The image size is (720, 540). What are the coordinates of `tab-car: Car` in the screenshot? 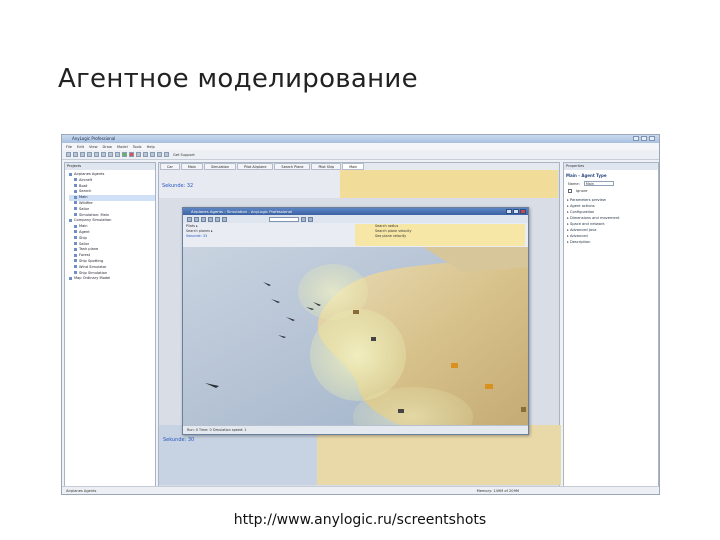 It's located at (170, 166).